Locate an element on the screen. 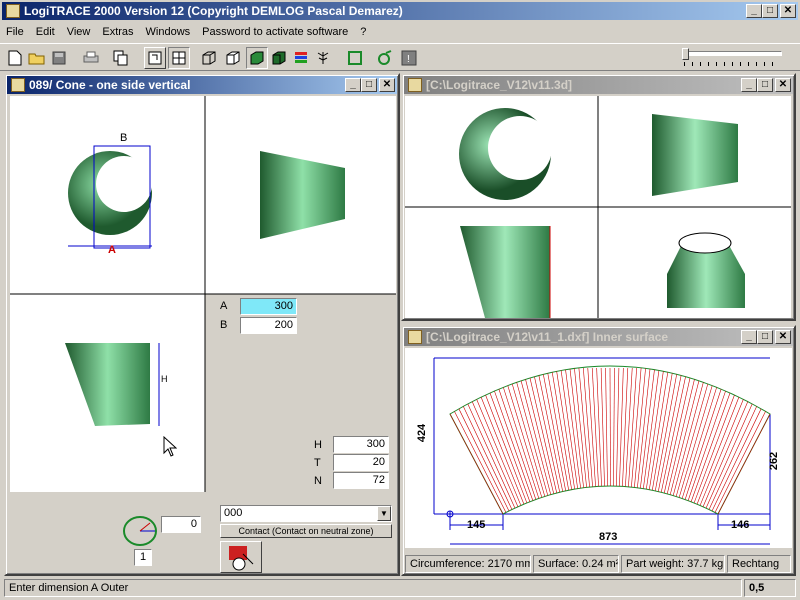  input-n-label: N is located at coordinates (318, 481).